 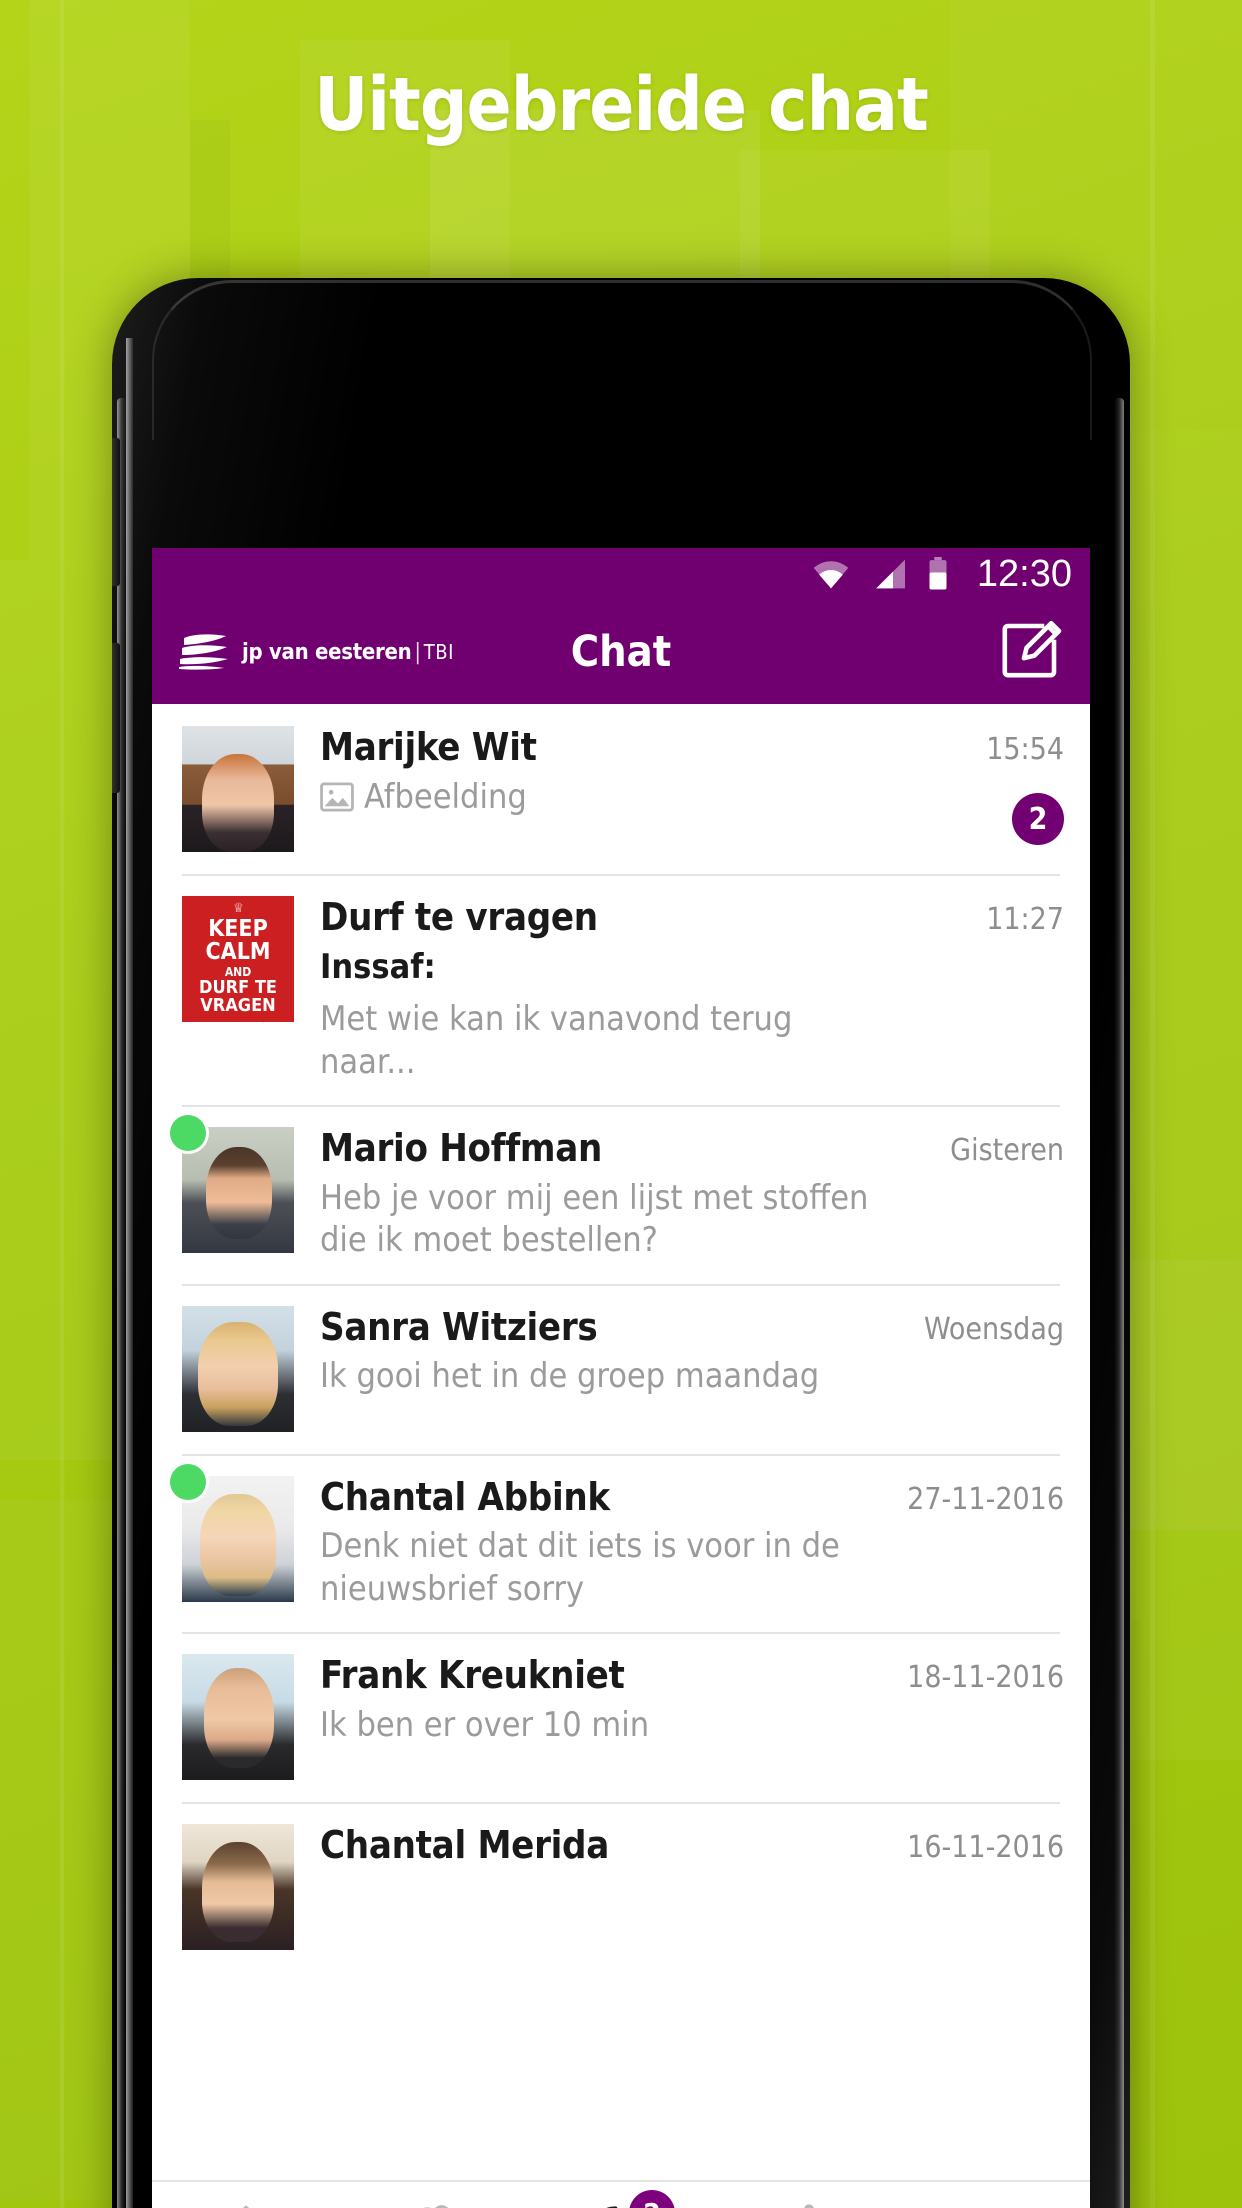 What do you see at coordinates (434, 2195) in the screenshot?
I see `nav-item-mensen: Mensen` at bounding box center [434, 2195].